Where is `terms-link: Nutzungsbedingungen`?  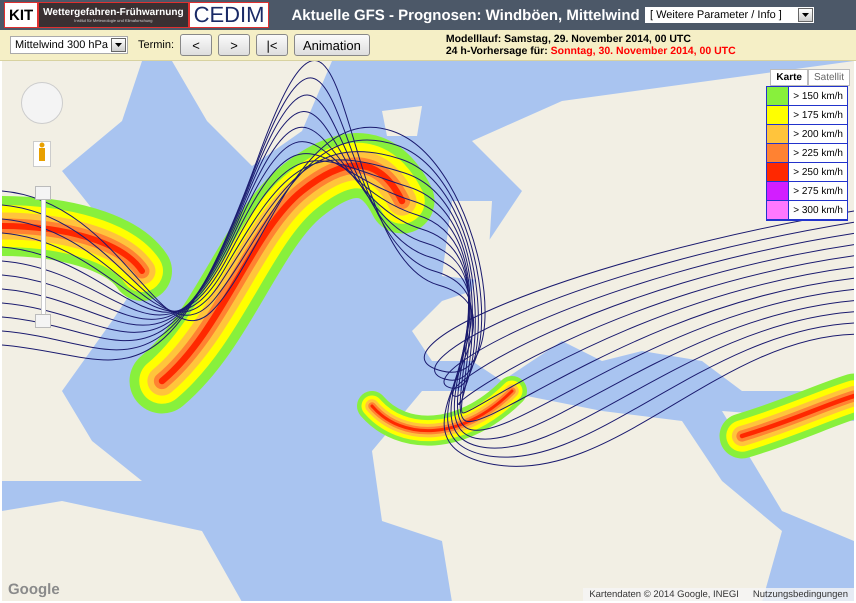
terms-link: Nutzungsbedingungen is located at coordinates (800, 594).